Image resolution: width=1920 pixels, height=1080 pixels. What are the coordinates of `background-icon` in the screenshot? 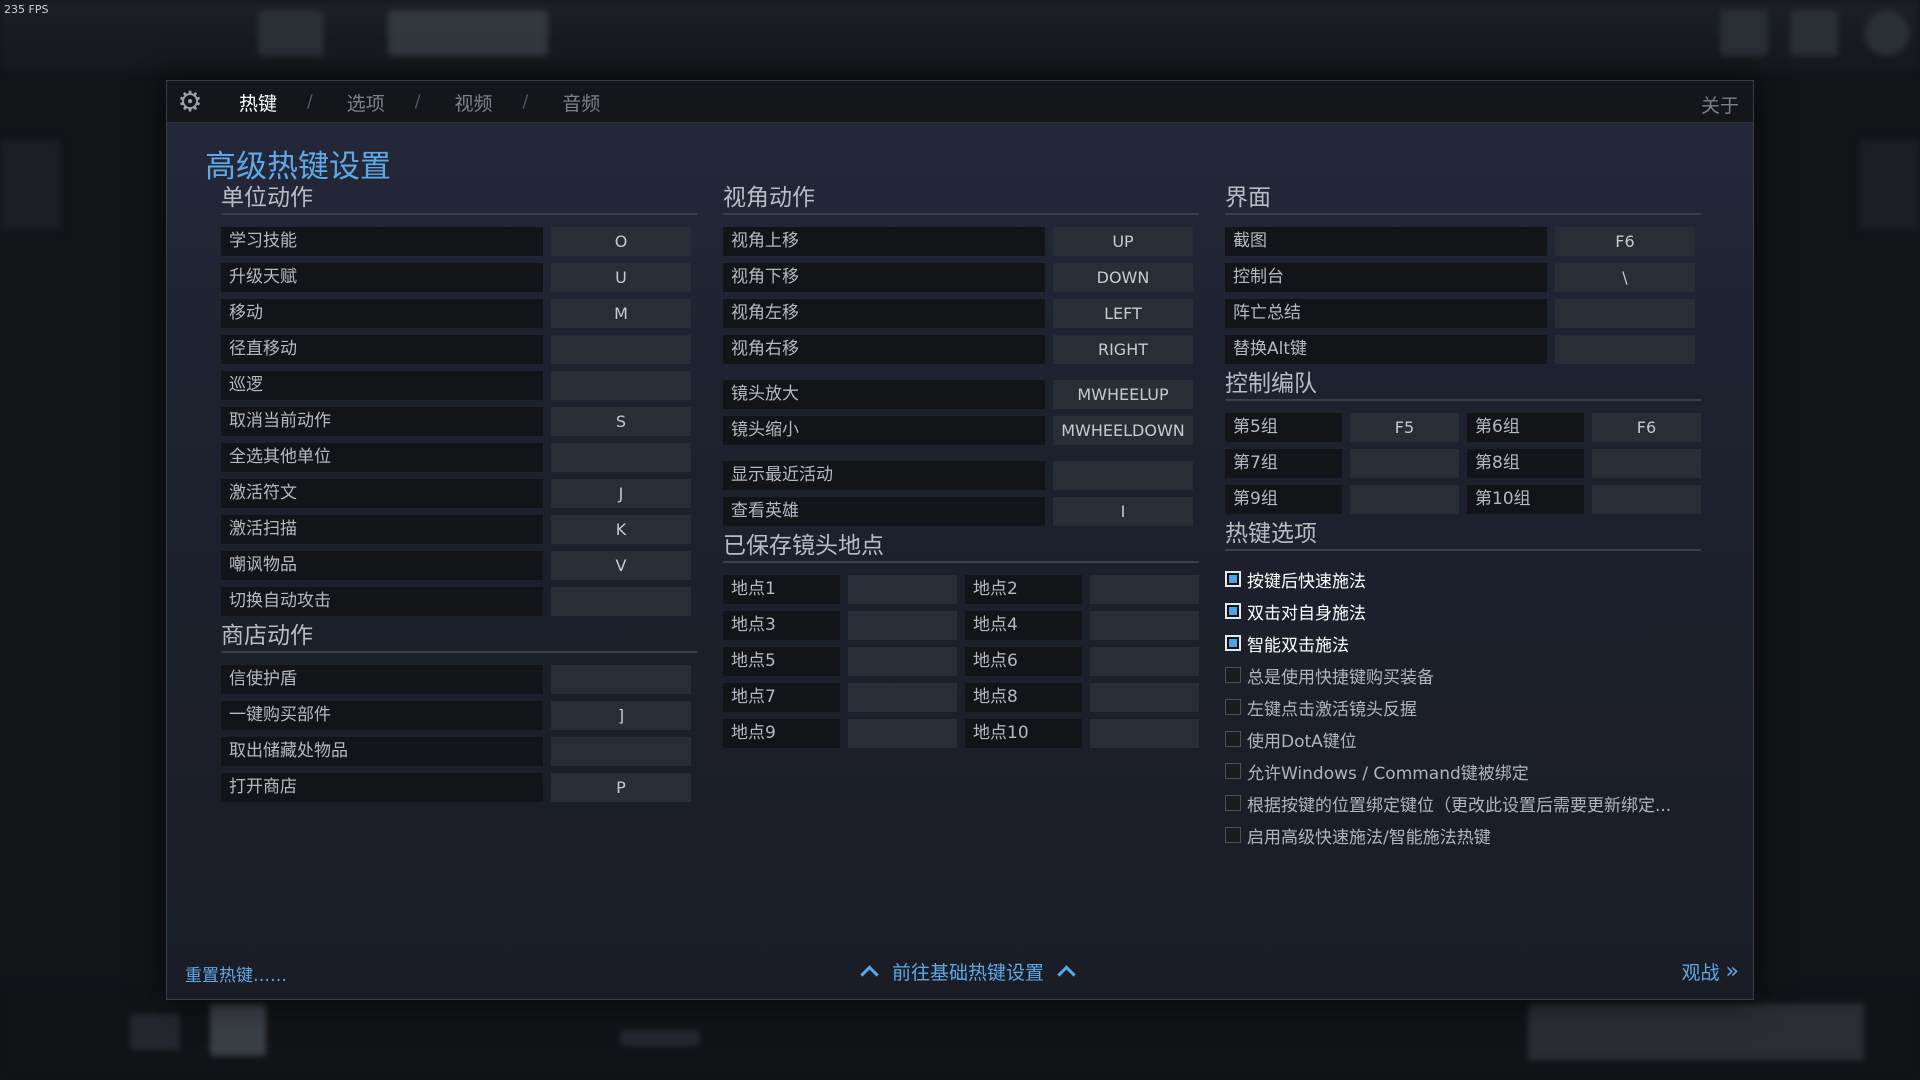 It's located at (1814, 33).